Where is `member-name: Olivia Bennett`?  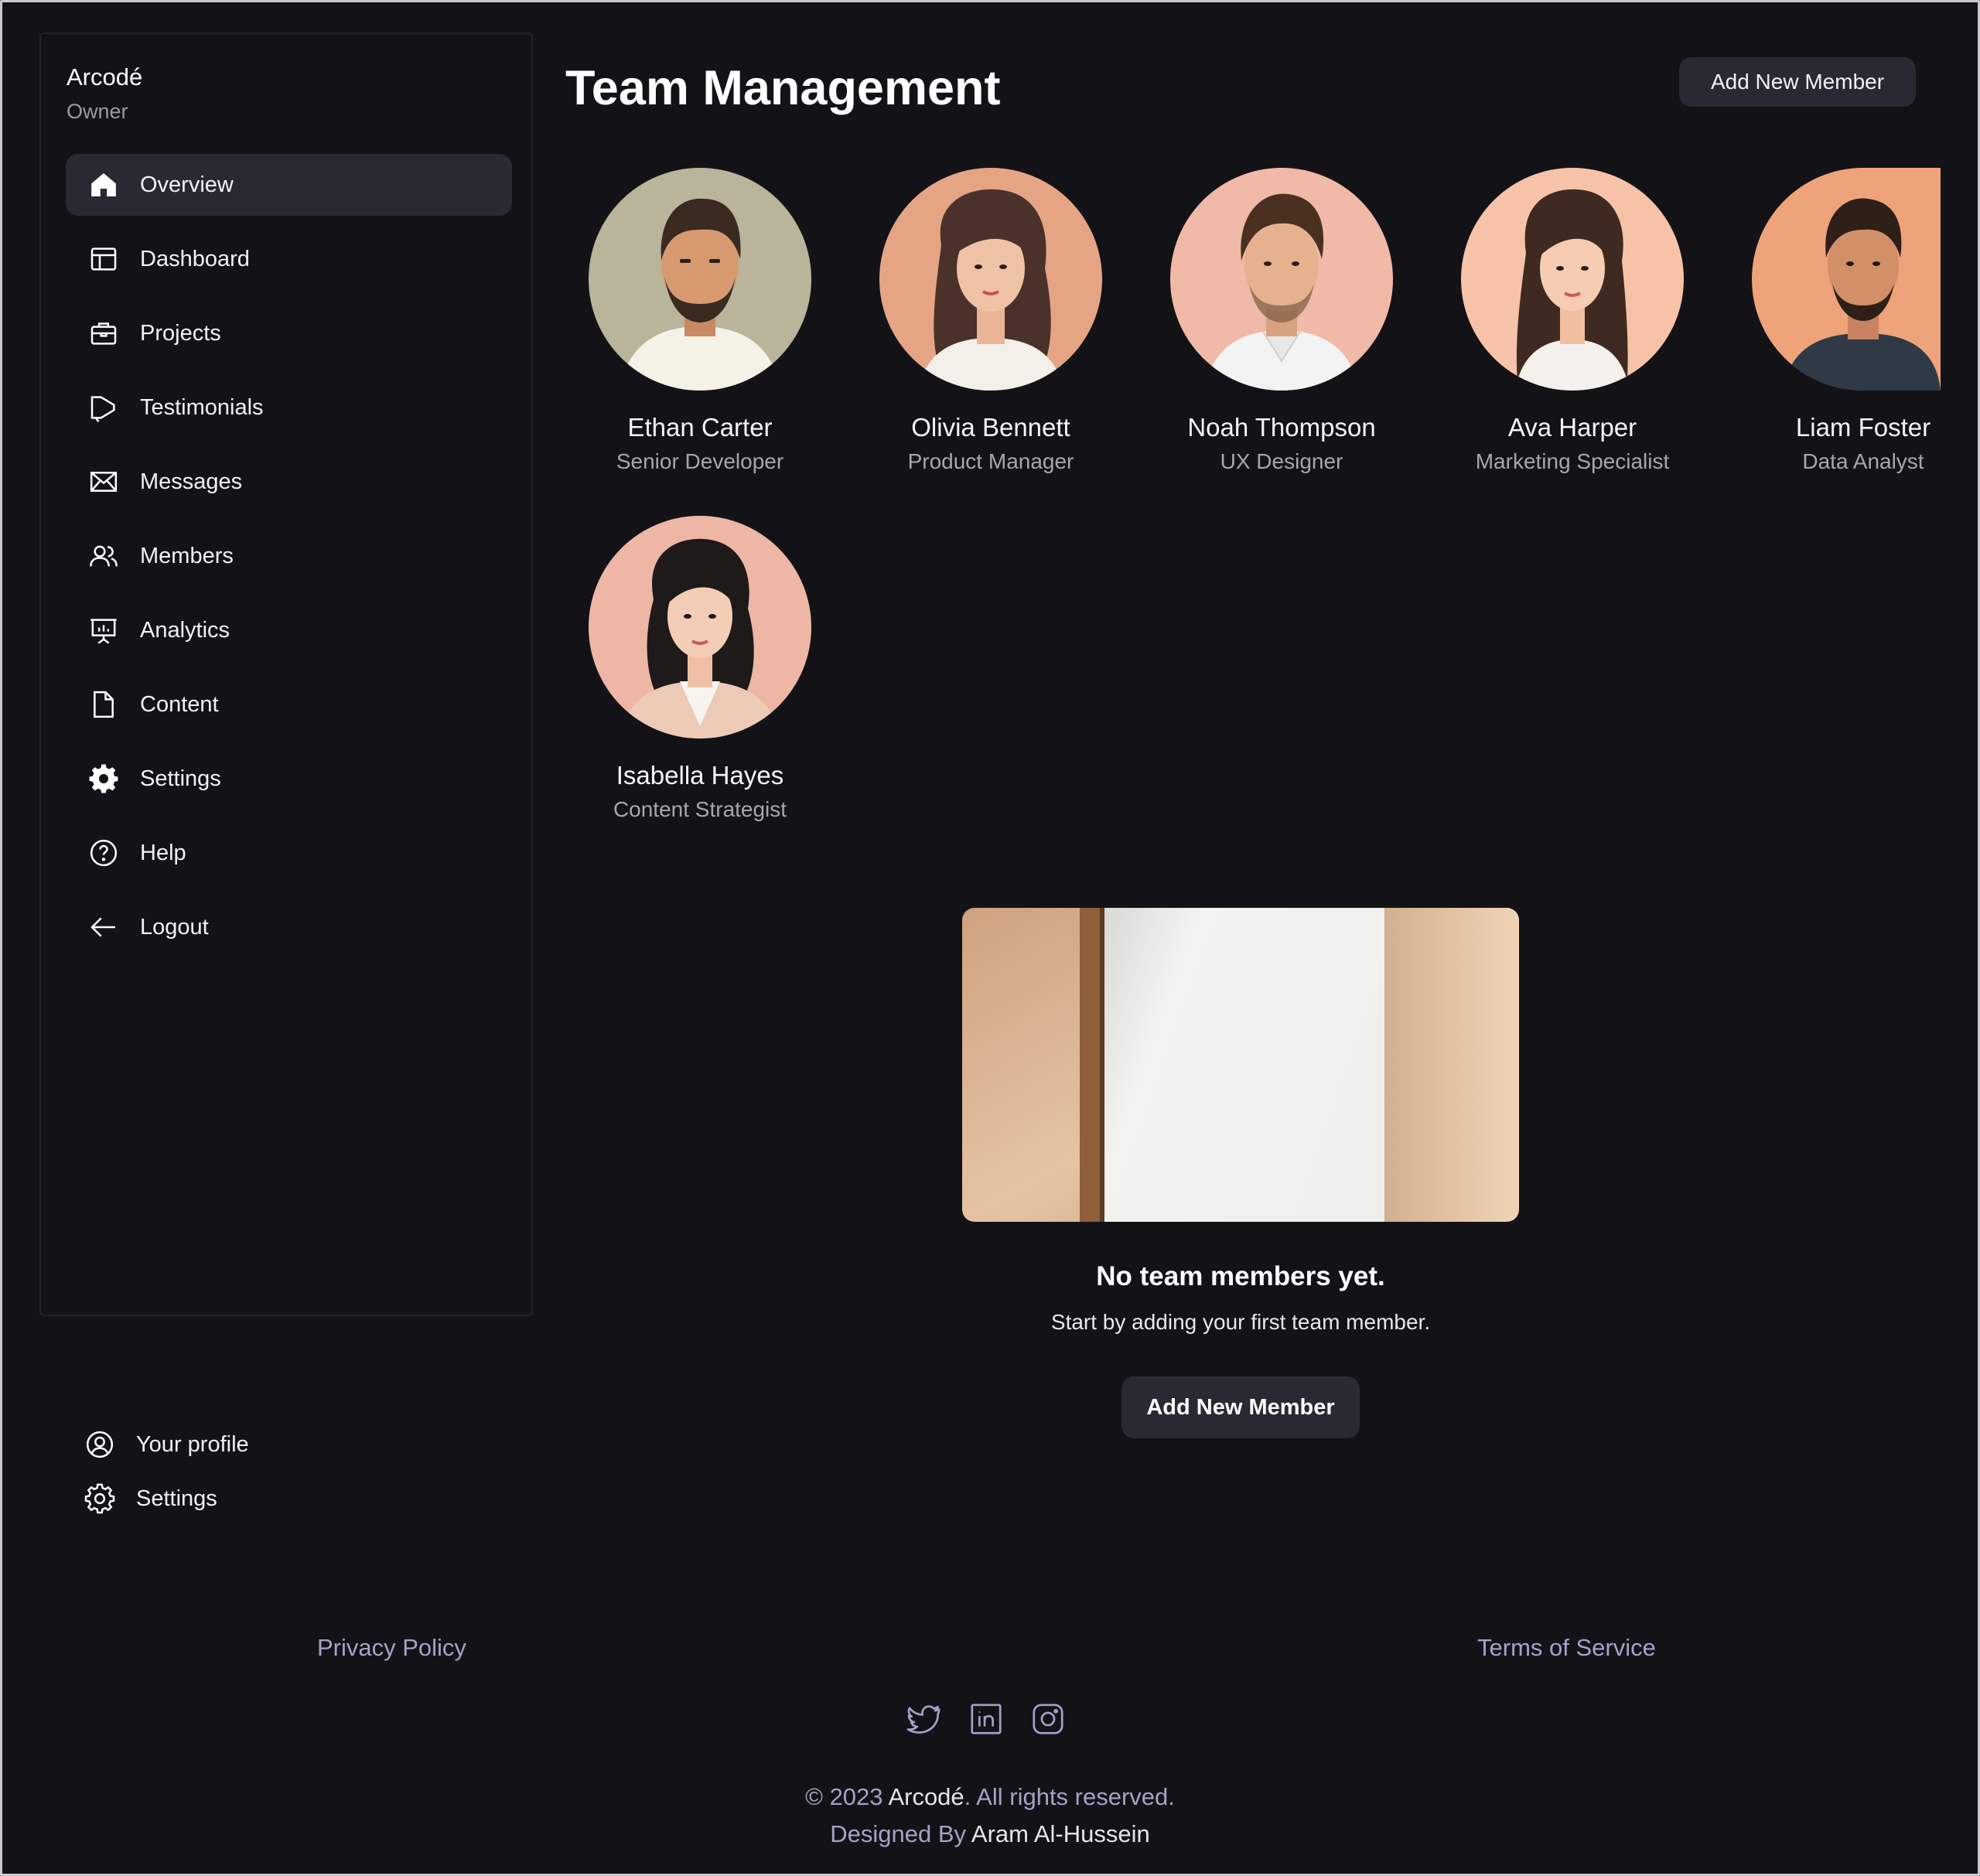 member-name: Olivia Bennett is located at coordinates (990, 427).